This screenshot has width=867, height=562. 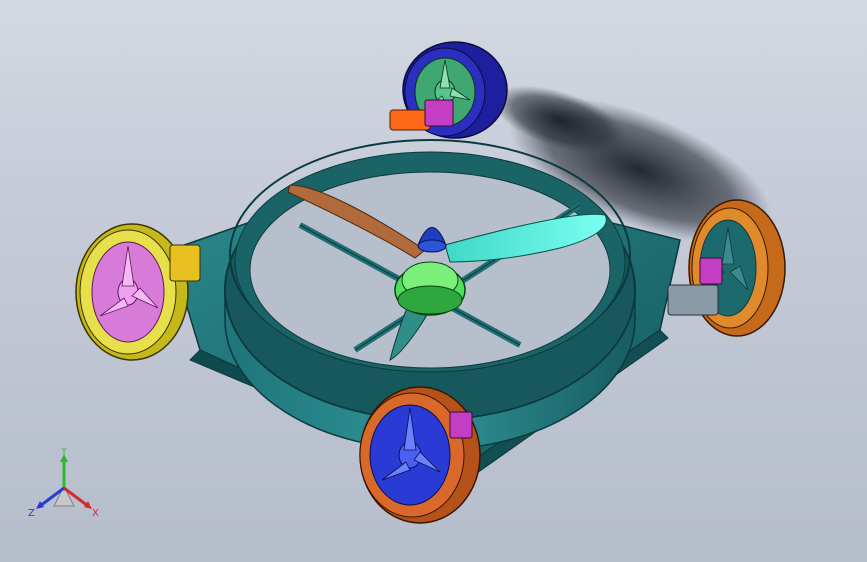 What do you see at coordinates (31, 513) in the screenshot?
I see `z-axis-label: Z` at bounding box center [31, 513].